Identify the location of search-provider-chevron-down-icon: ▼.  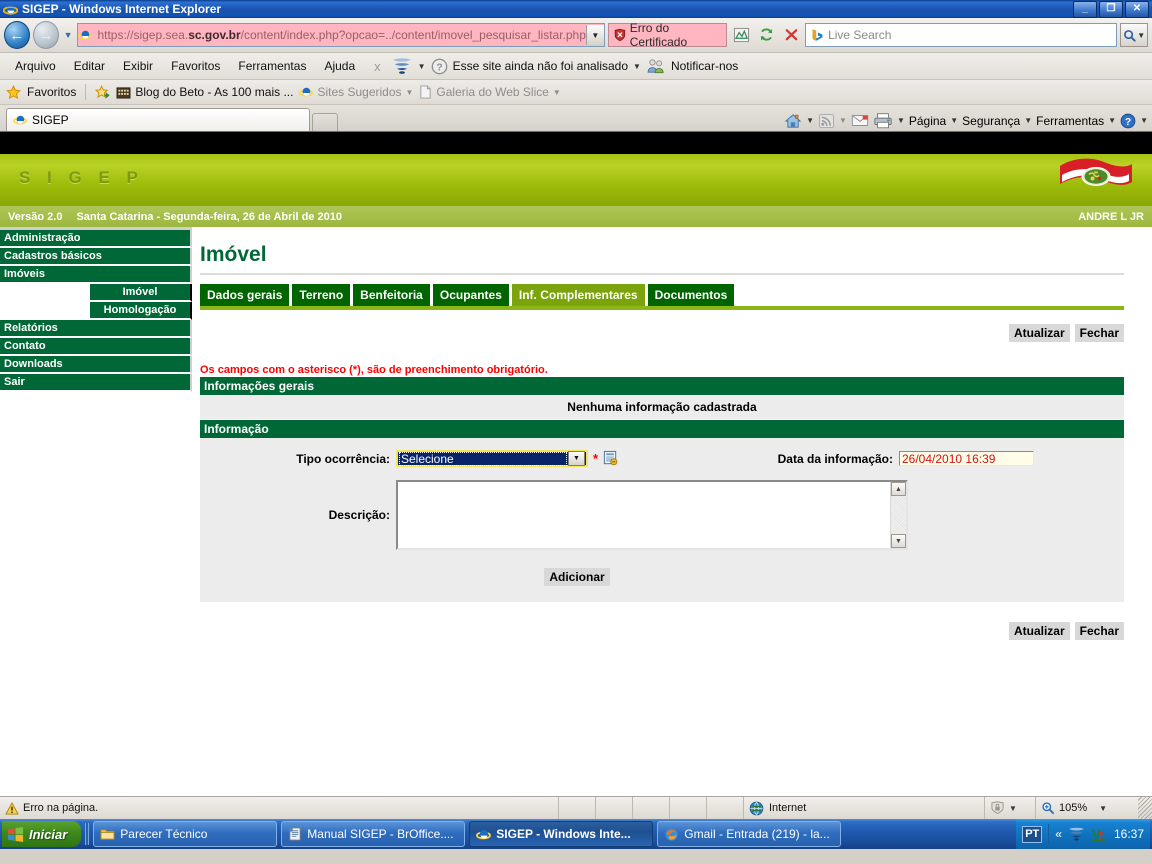
(1141, 35).